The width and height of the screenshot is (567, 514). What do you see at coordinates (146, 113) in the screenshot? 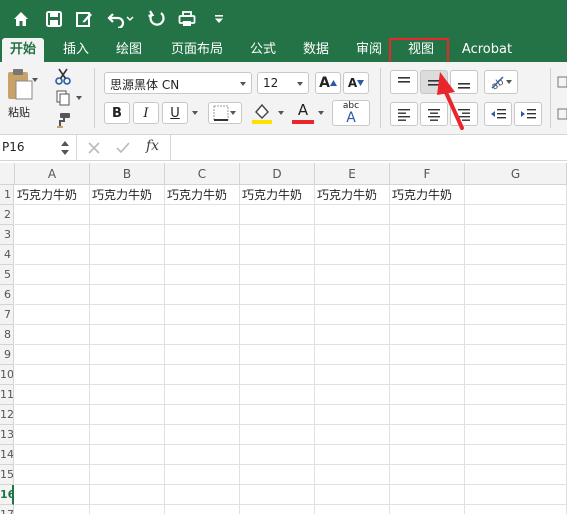
I see `italic-button: I` at bounding box center [146, 113].